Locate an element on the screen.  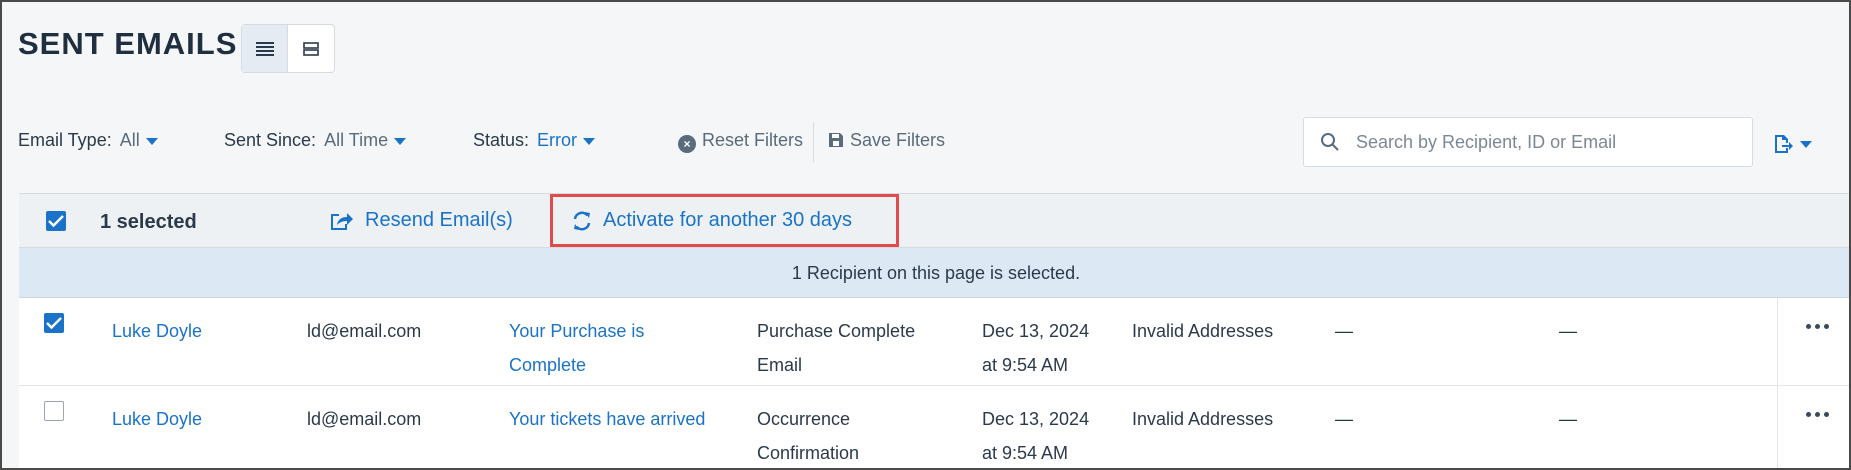
sent-since-filter: Sent Since: All Time is located at coordinates (315, 140).